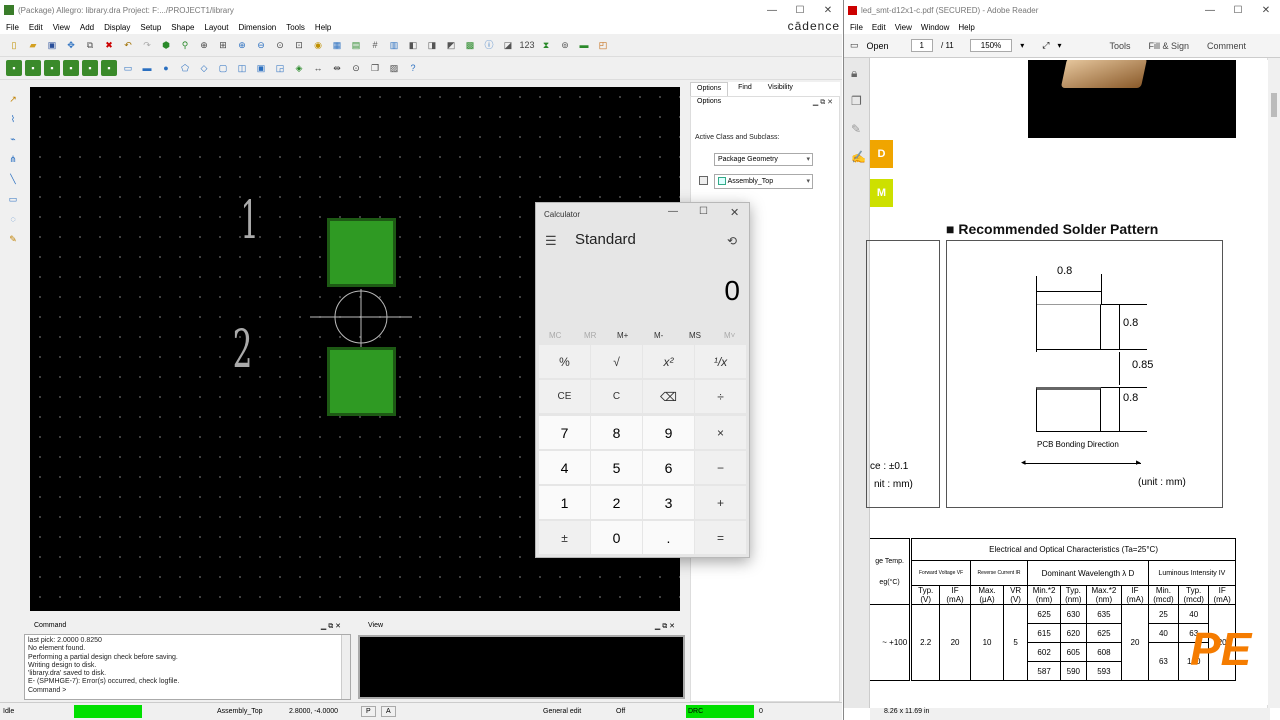 Image resolution: width=1280 pixels, height=720 pixels. I want to click on folder-icon: ▭, so click(854, 45).